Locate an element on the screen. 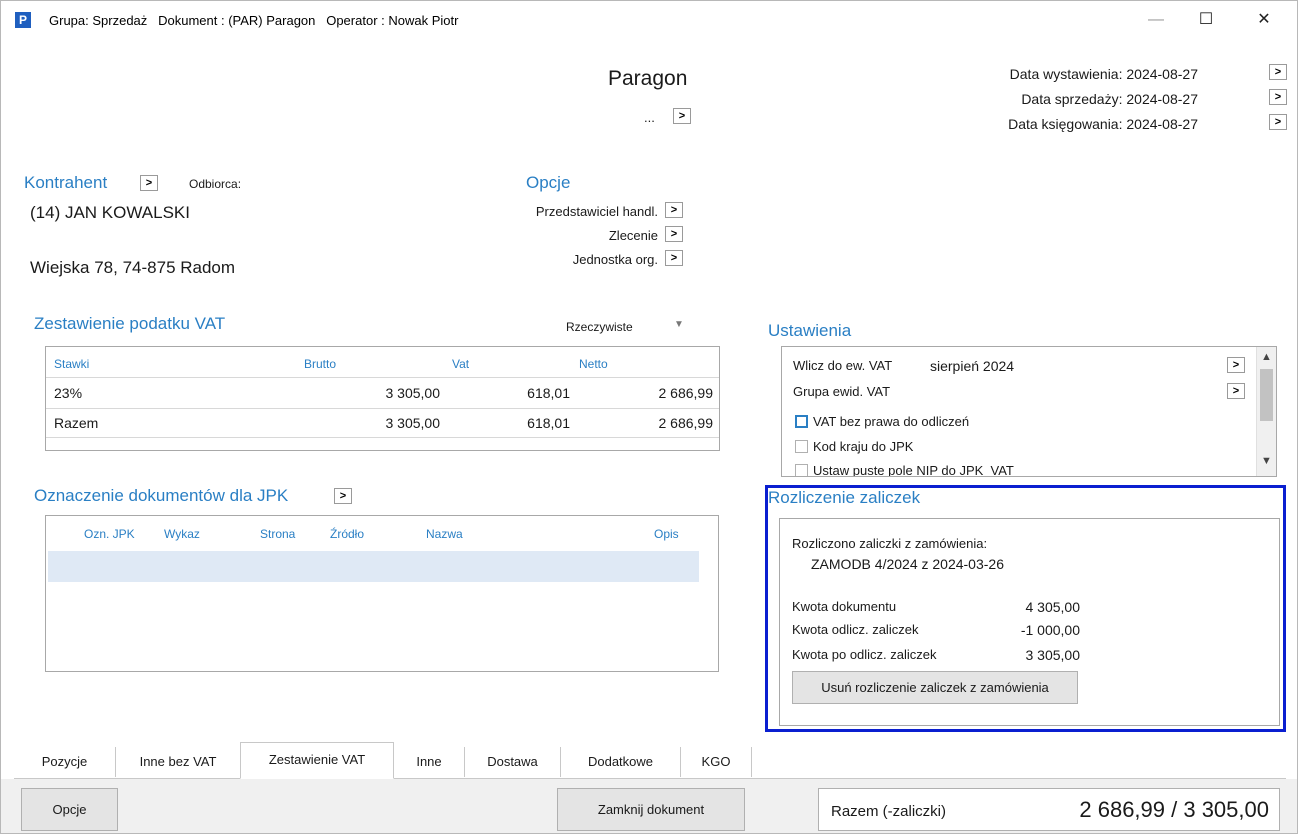 The image size is (1298, 834). vat-total-gross: 3 305,00 is located at coordinates (413, 423).